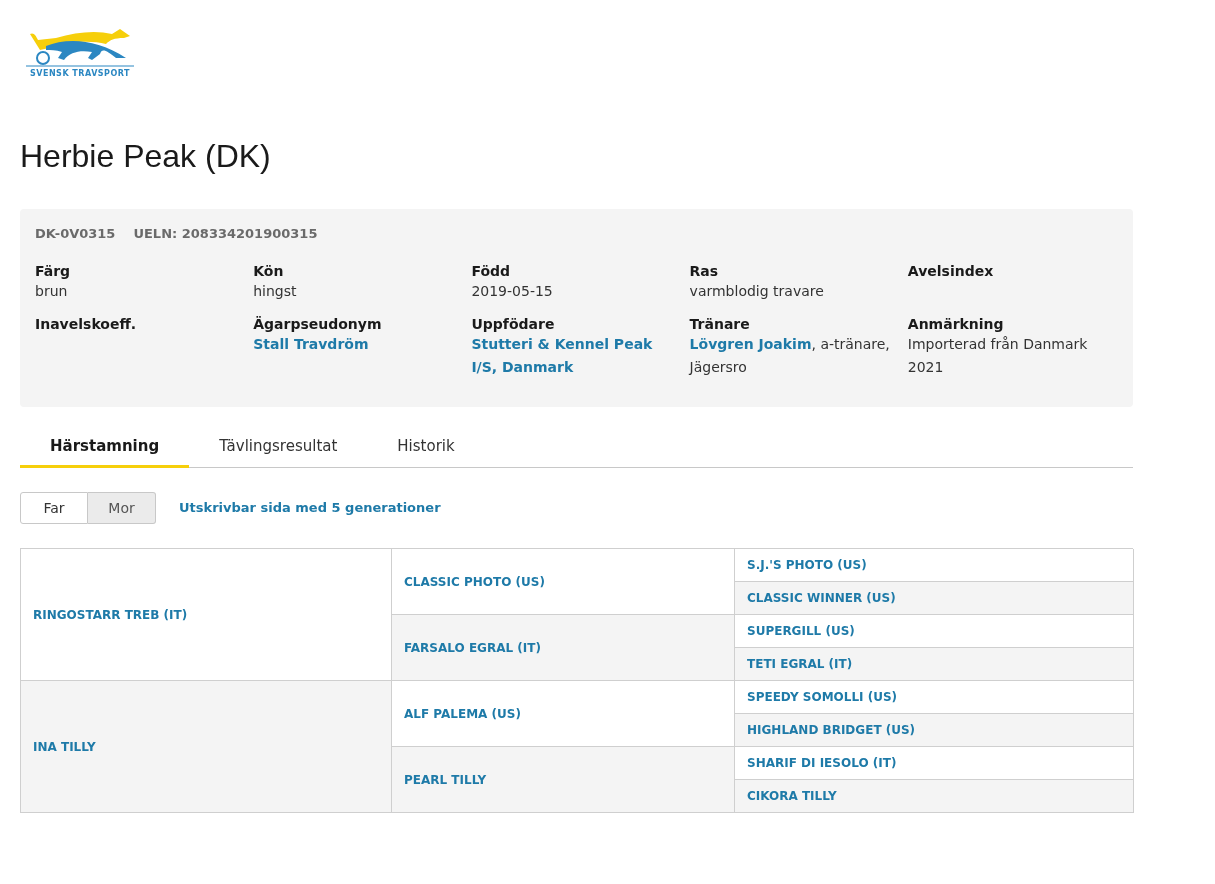 This screenshot has height=884, width=1215. Describe the element at coordinates (704, 270) in the screenshot. I see `field-label: Ras` at that location.